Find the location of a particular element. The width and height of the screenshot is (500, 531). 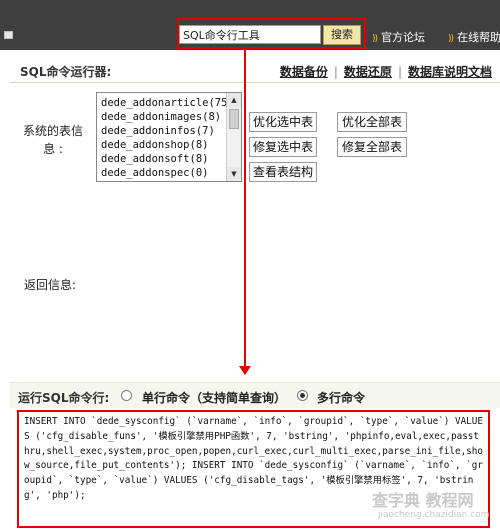

list-item: dede_addonimages(8) is located at coordinates (167, 117).